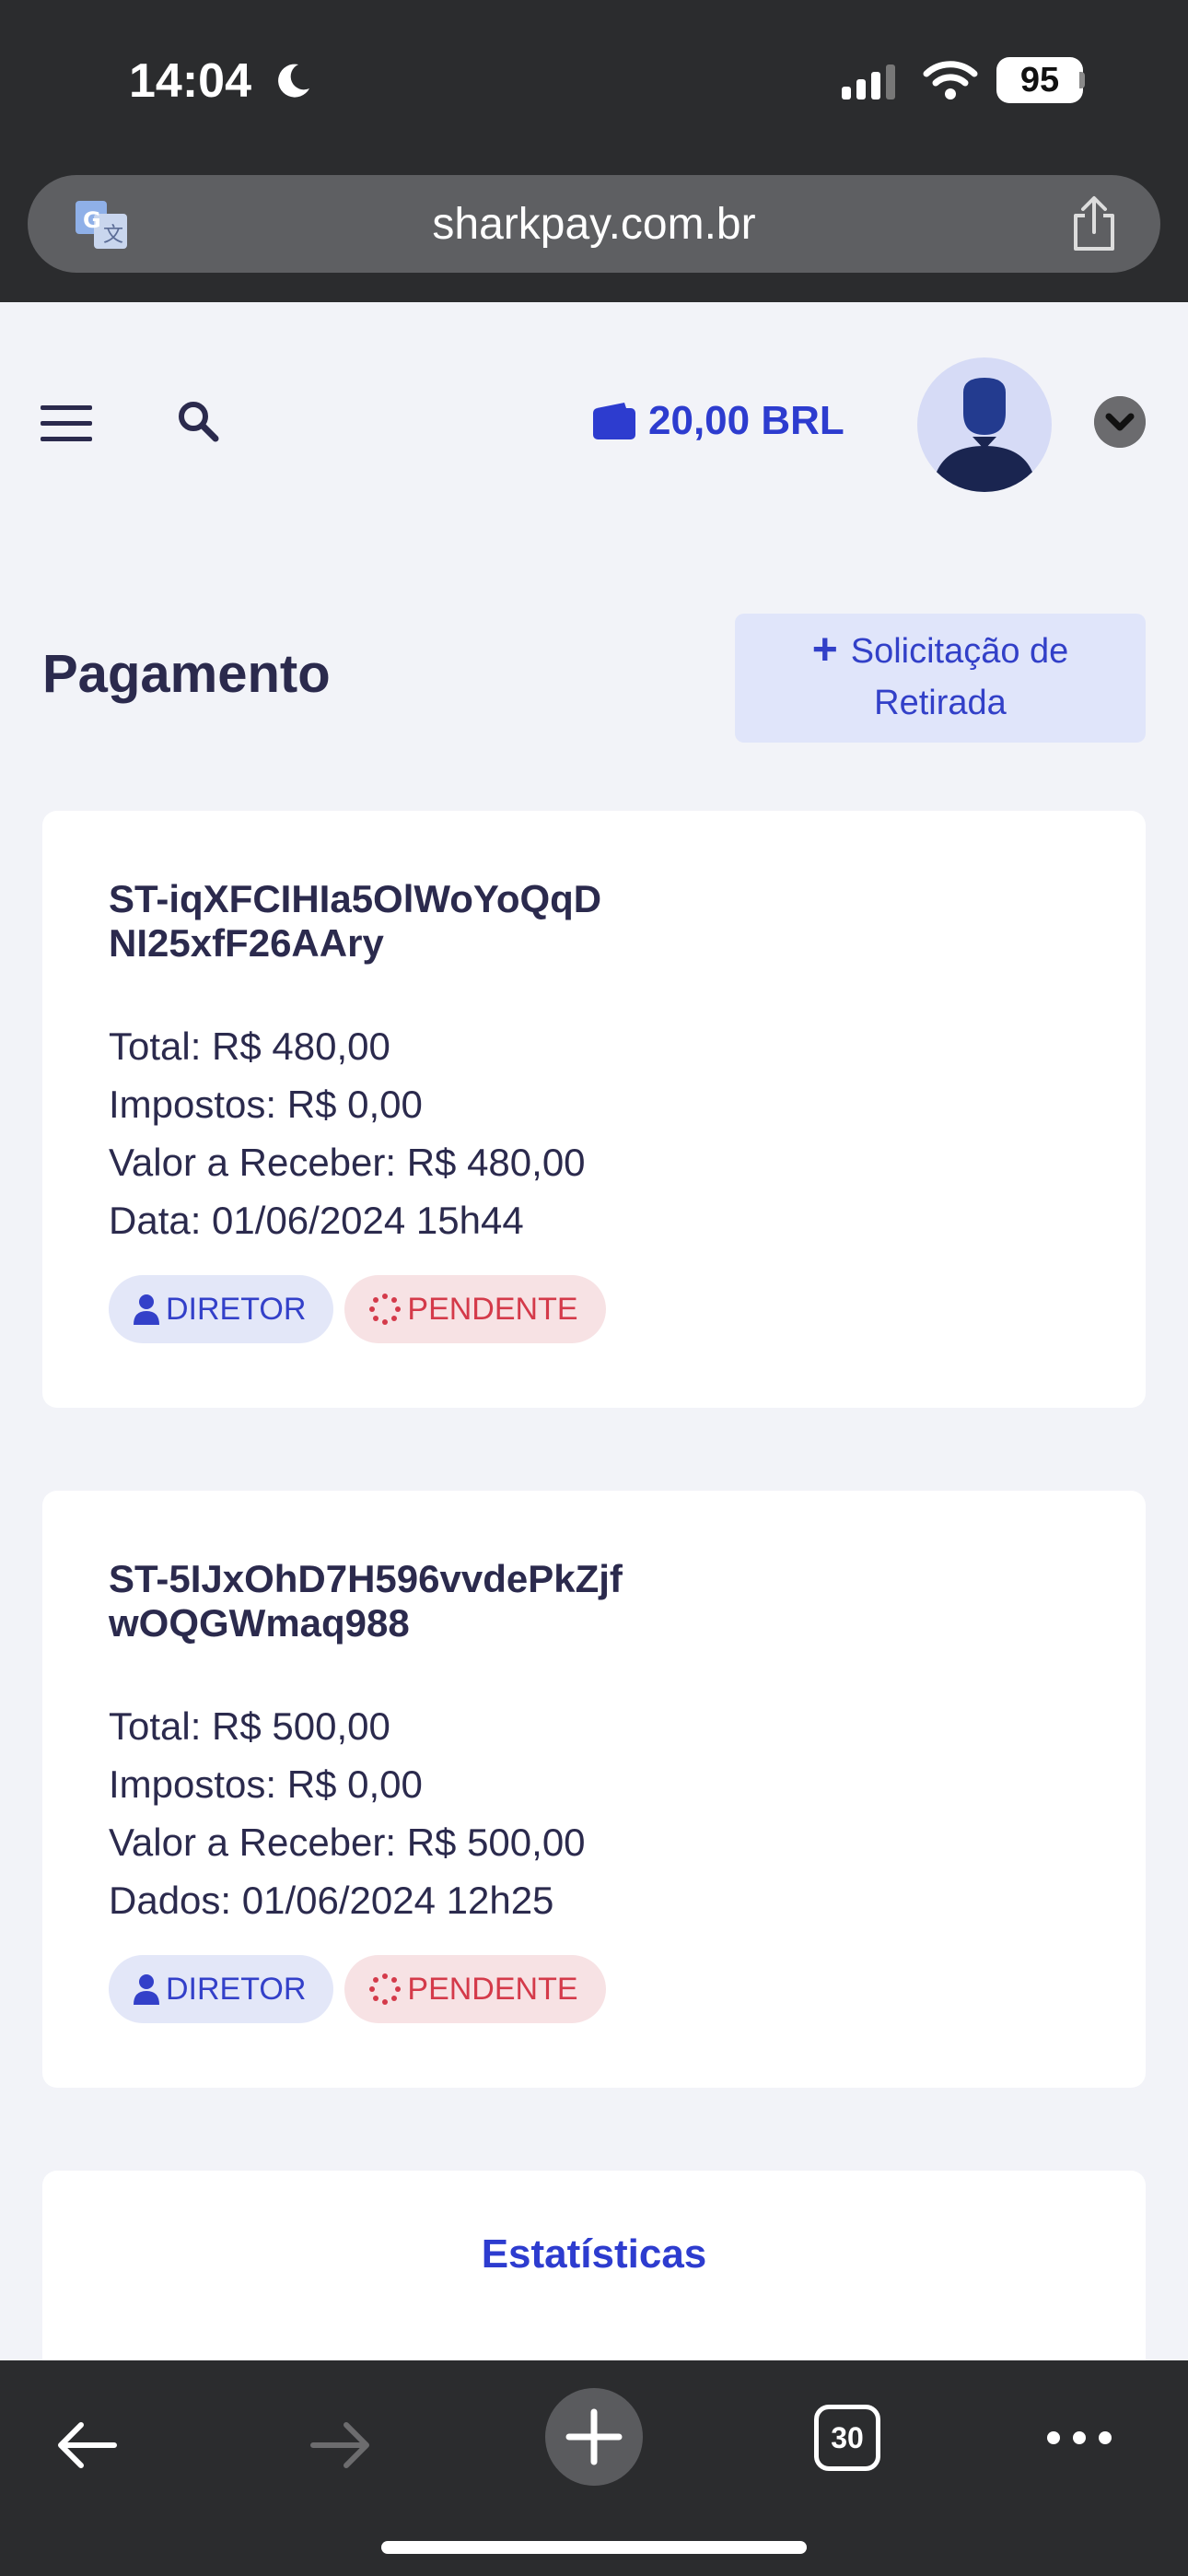  Describe the element at coordinates (1120, 422) in the screenshot. I see `chevron-down-icon` at that location.